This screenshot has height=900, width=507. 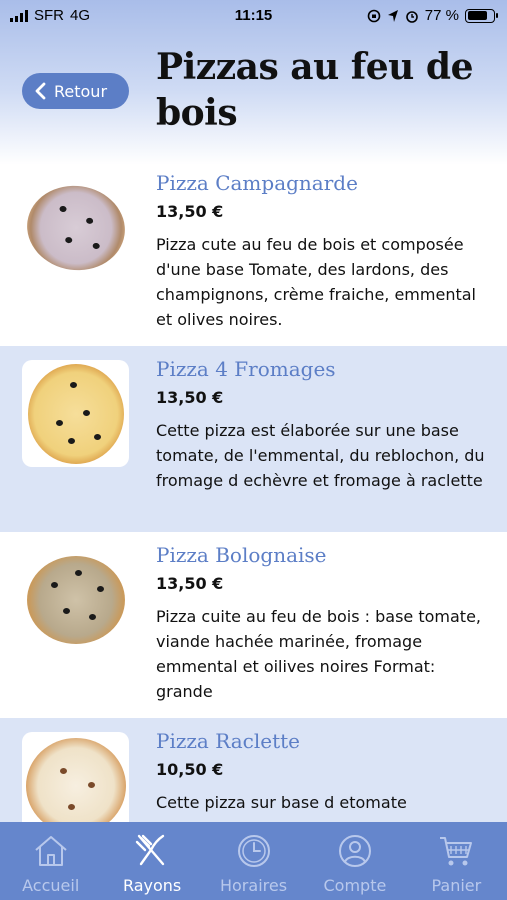 I want to click on back-button: Retour, so click(x=75, y=91).